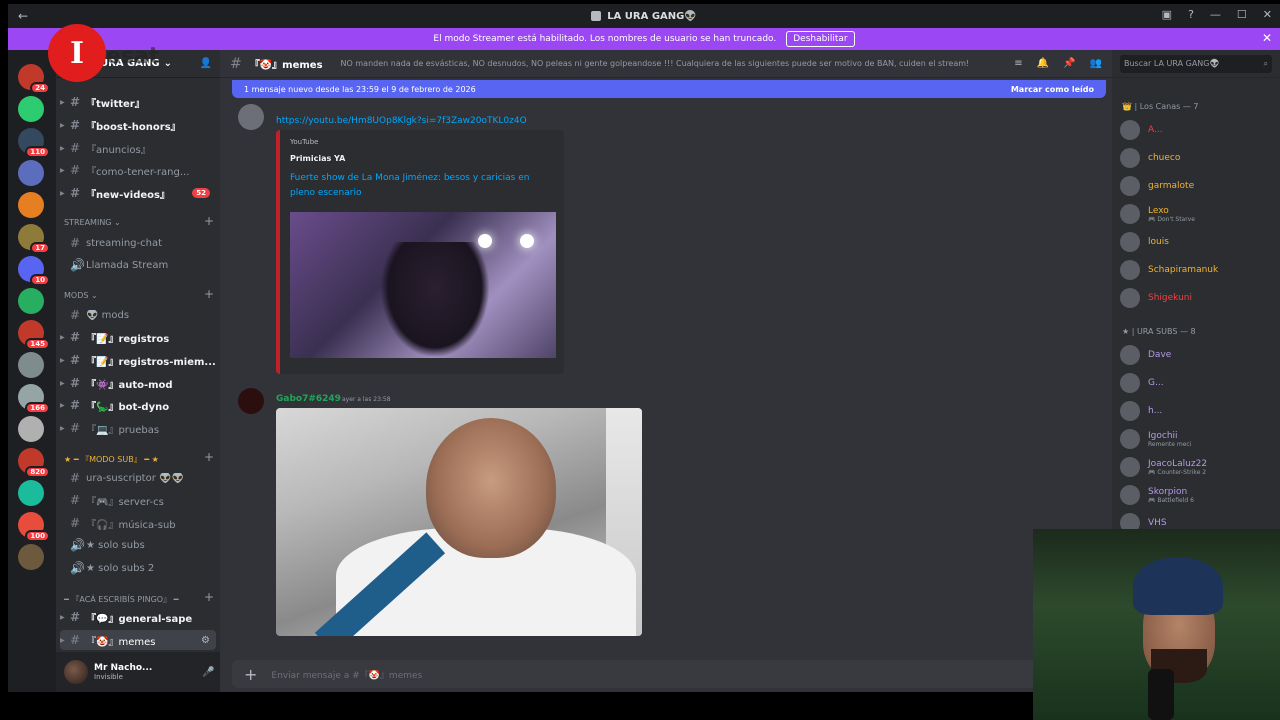 The image size is (1280, 720). Describe the element at coordinates (115, 545) in the screenshot. I see `channel-label: ★ solo subs` at that location.